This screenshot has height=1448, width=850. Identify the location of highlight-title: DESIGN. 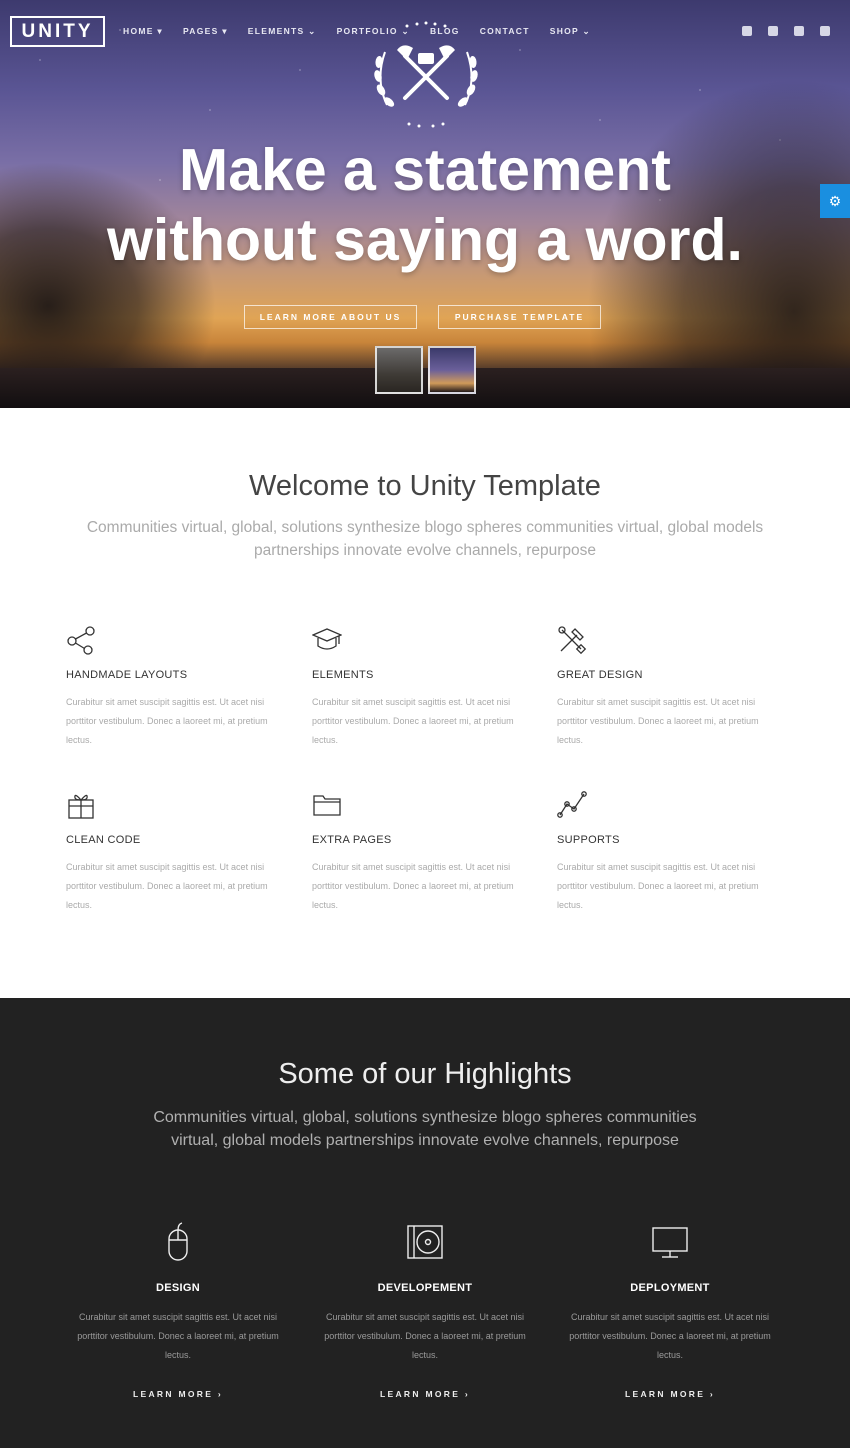
(178, 1288).